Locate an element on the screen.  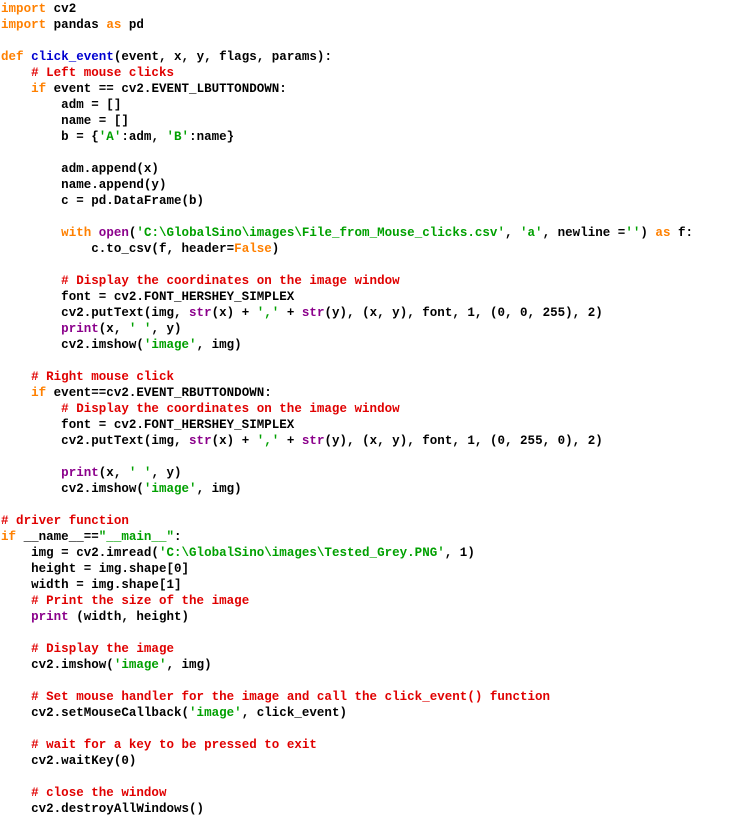
code-token-pl: cv2.setMouseCallback( is located at coordinates (95, 713).